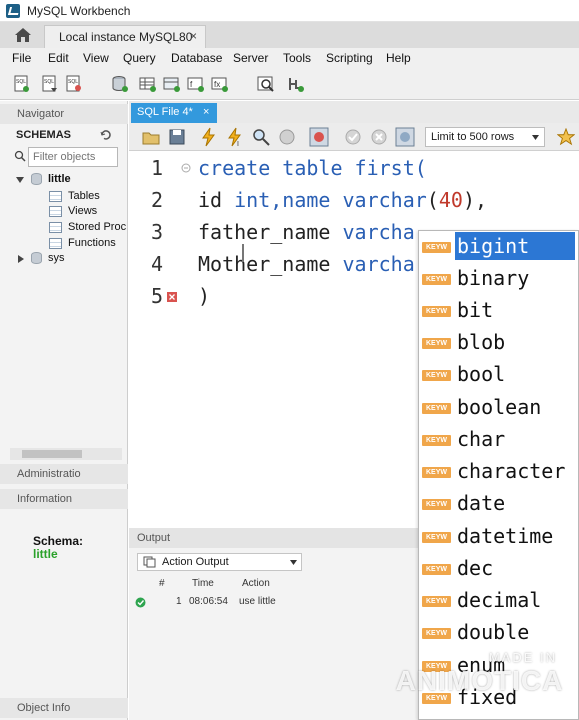 The width and height of the screenshot is (579, 720). I want to click on autocomplete-item-bit: KEYW bit, so click(498, 311).